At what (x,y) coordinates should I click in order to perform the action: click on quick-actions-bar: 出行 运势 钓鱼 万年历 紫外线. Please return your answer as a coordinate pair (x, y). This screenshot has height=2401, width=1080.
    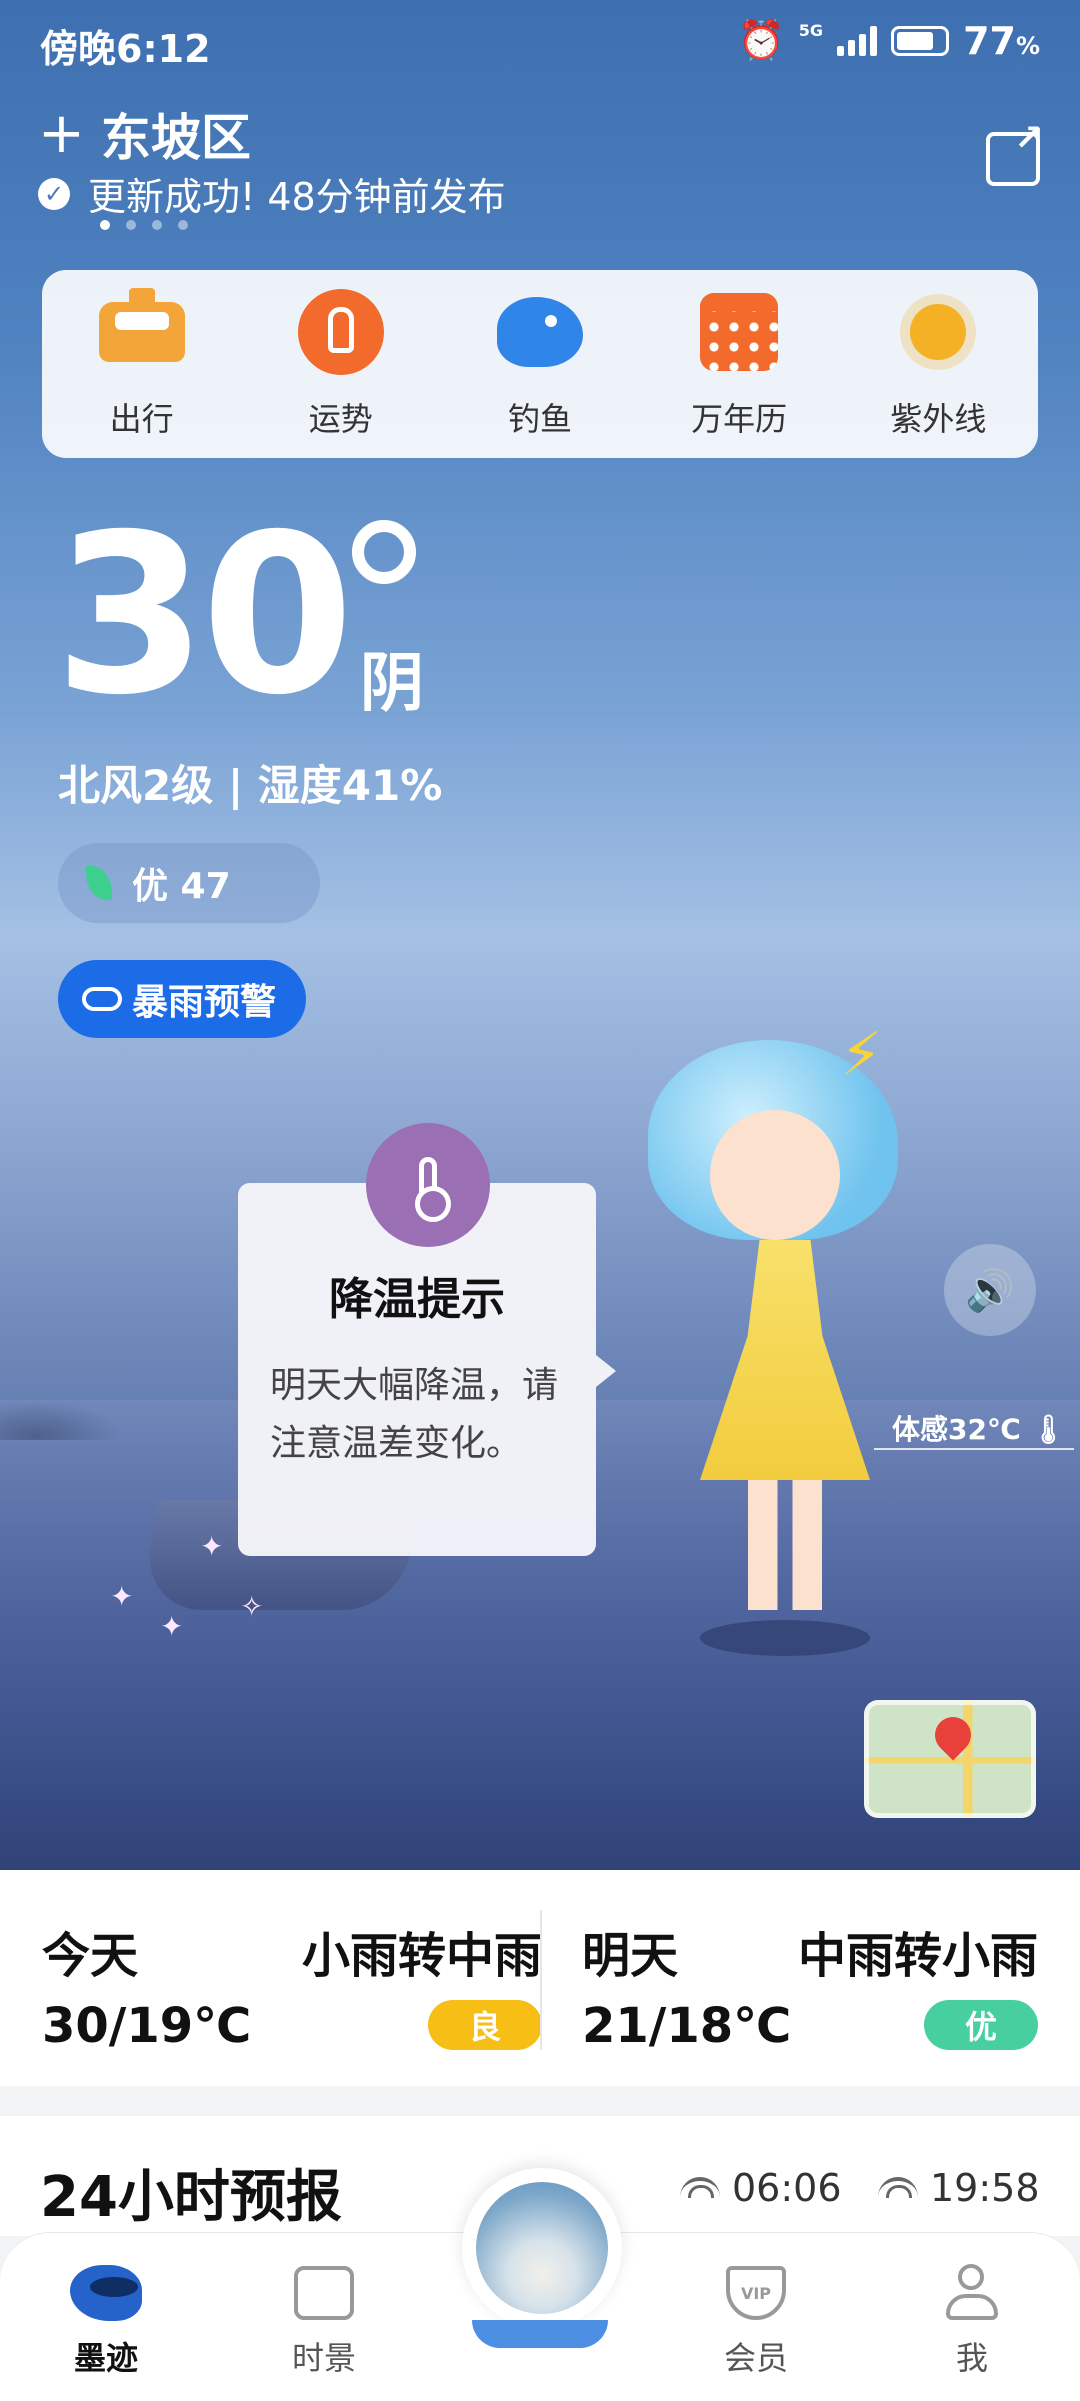
    Looking at the image, I should click on (540, 364).